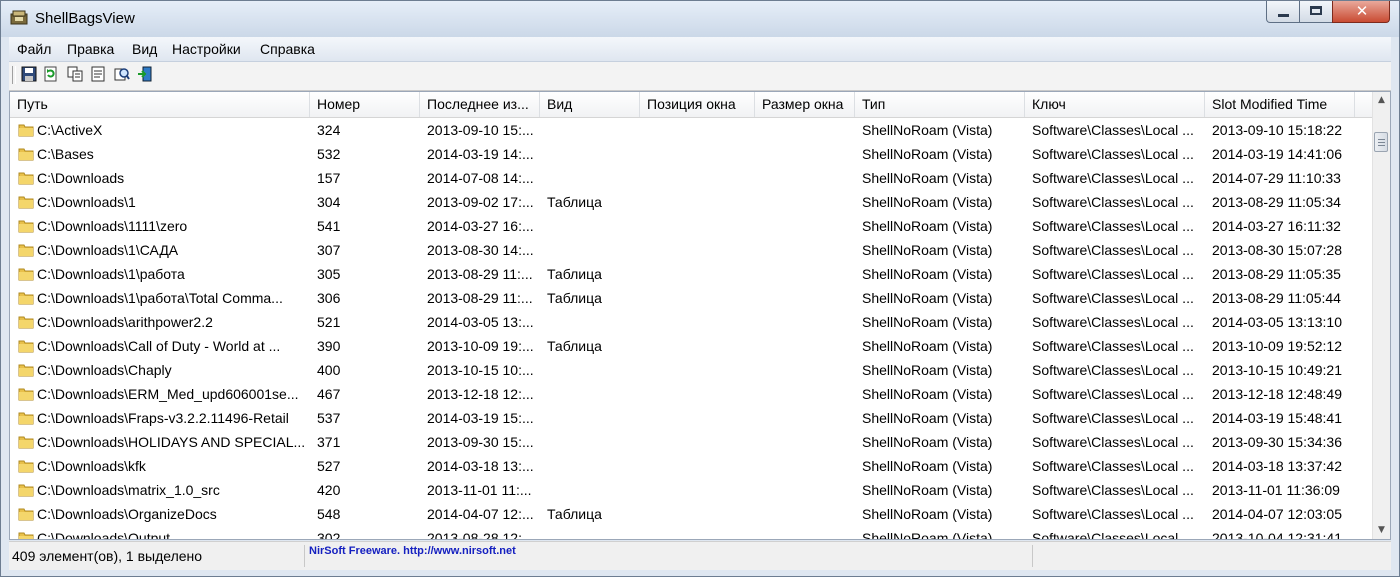 The height and width of the screenshot is (577, 1400). Describe the element at coordinates (329, 394) in the screenshot. I see `cell-number: 467` at that location.